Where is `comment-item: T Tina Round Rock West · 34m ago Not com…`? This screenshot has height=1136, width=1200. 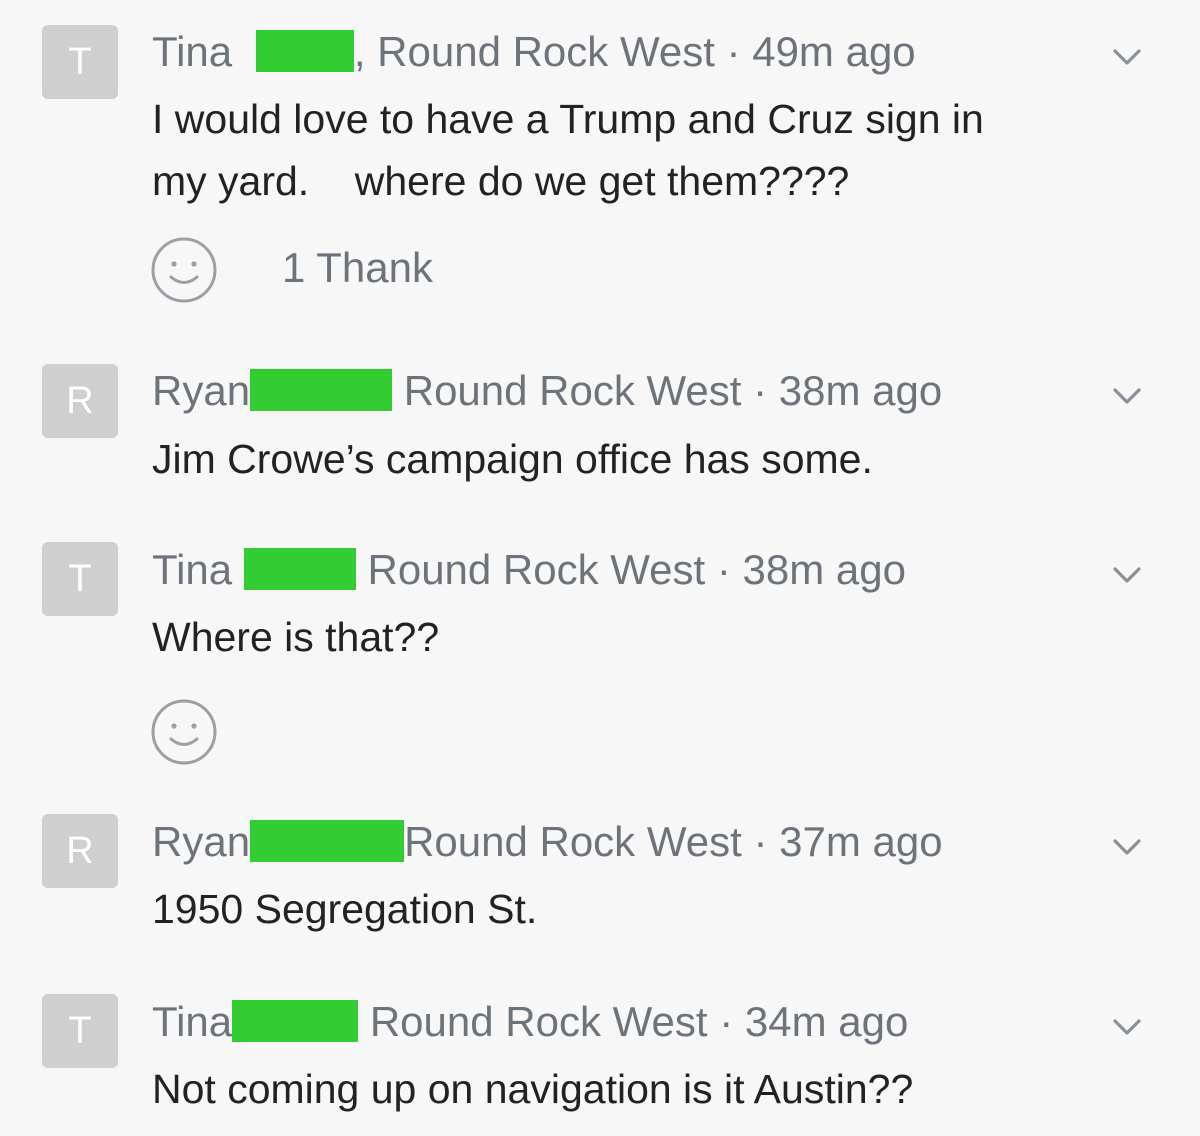
comment-item: T Tina Round Rock West · 34m ago Not com… is located at coordinates (600, 1053).